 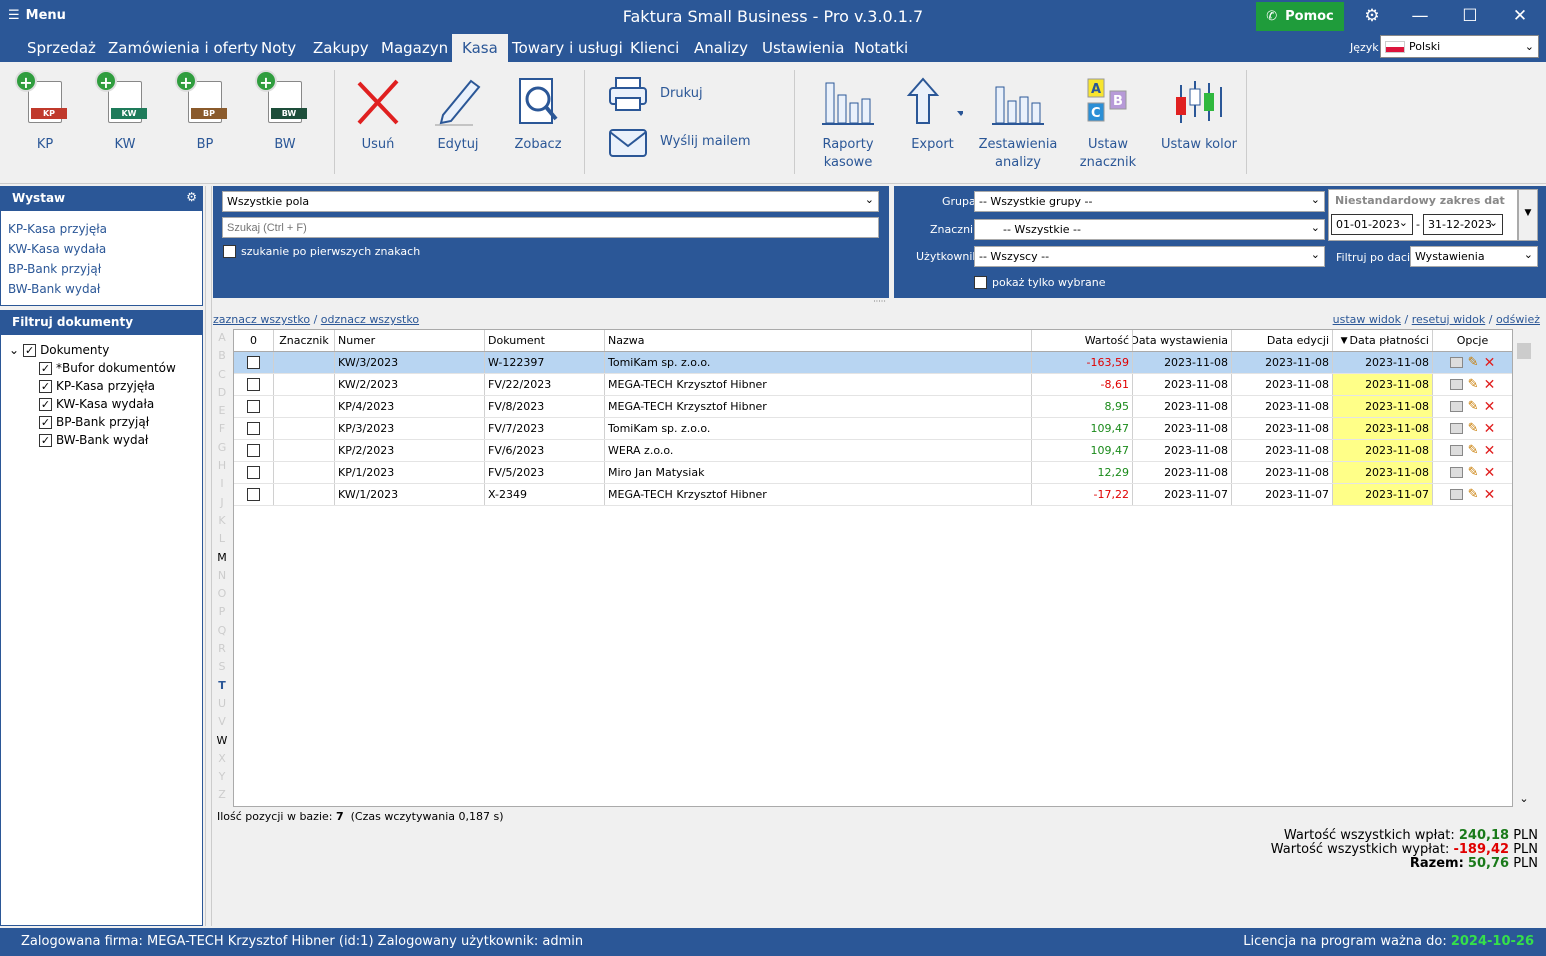 I want to click on letter-filter: N, so click(x=222, y=578).